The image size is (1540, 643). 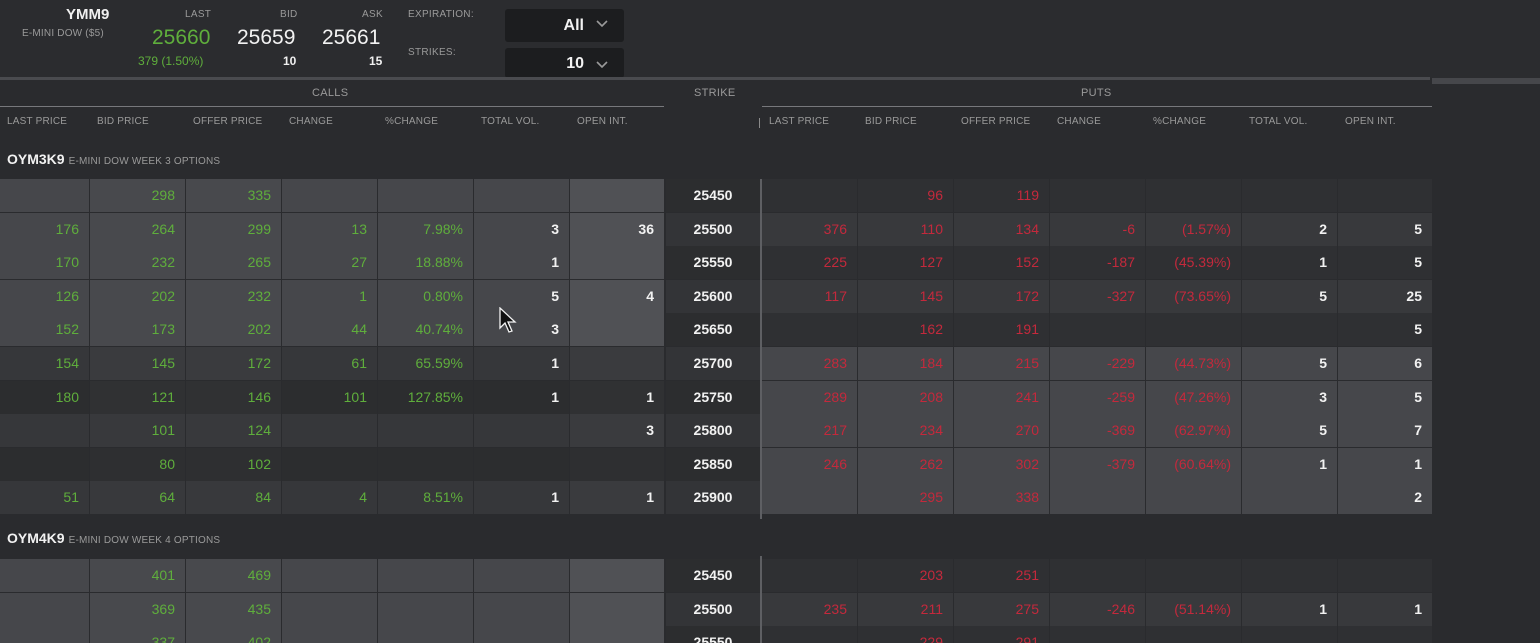 I want to click on call--change-cell: 65.59%, so click(x=425, y=363).